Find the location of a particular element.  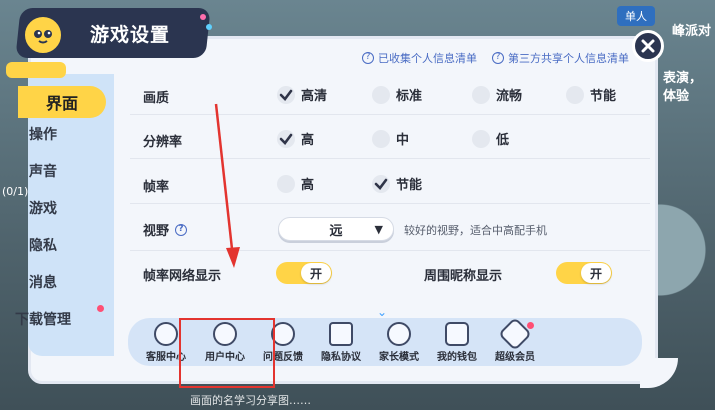

annotation-arrow-icon is located at coordinates (227, 185).